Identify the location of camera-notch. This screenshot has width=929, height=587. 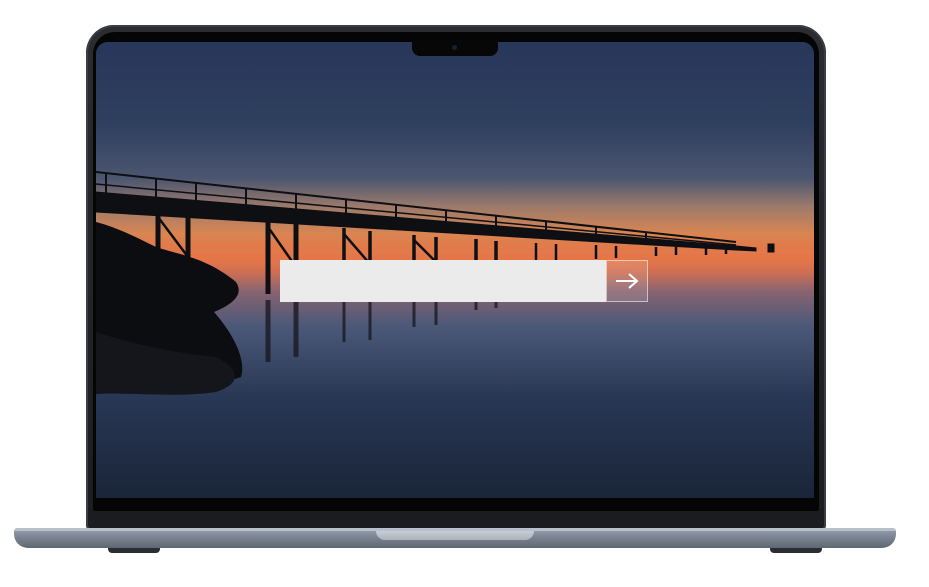
(455, 48).